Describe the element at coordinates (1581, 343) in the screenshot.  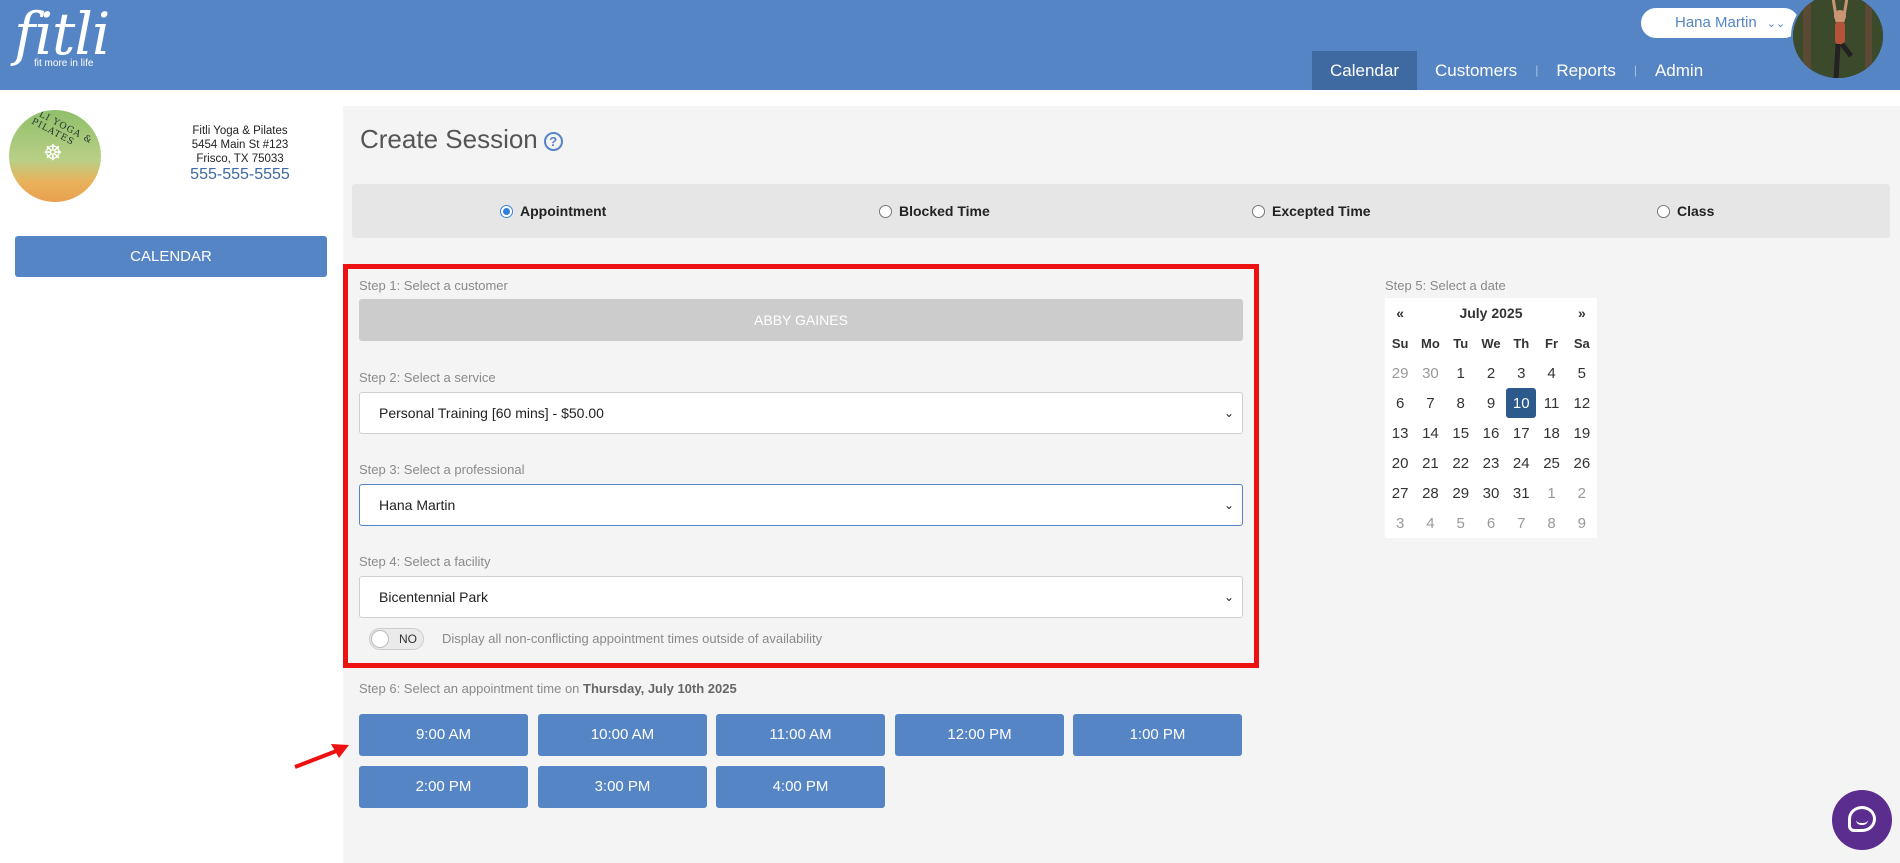
I see `weekday-label: Sa` at that location.